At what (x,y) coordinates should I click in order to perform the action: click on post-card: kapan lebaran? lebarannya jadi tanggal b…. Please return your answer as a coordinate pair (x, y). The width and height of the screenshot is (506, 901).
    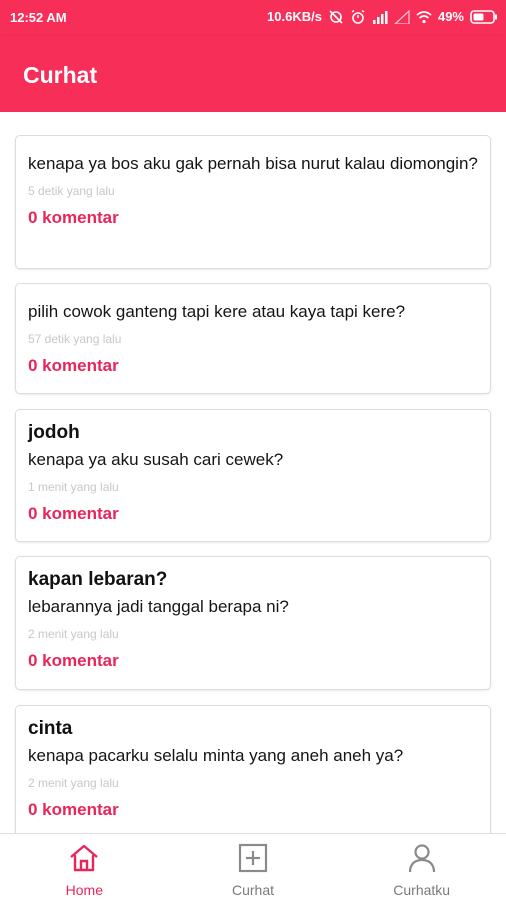
    Looking at the image, I should click on (253, 623).